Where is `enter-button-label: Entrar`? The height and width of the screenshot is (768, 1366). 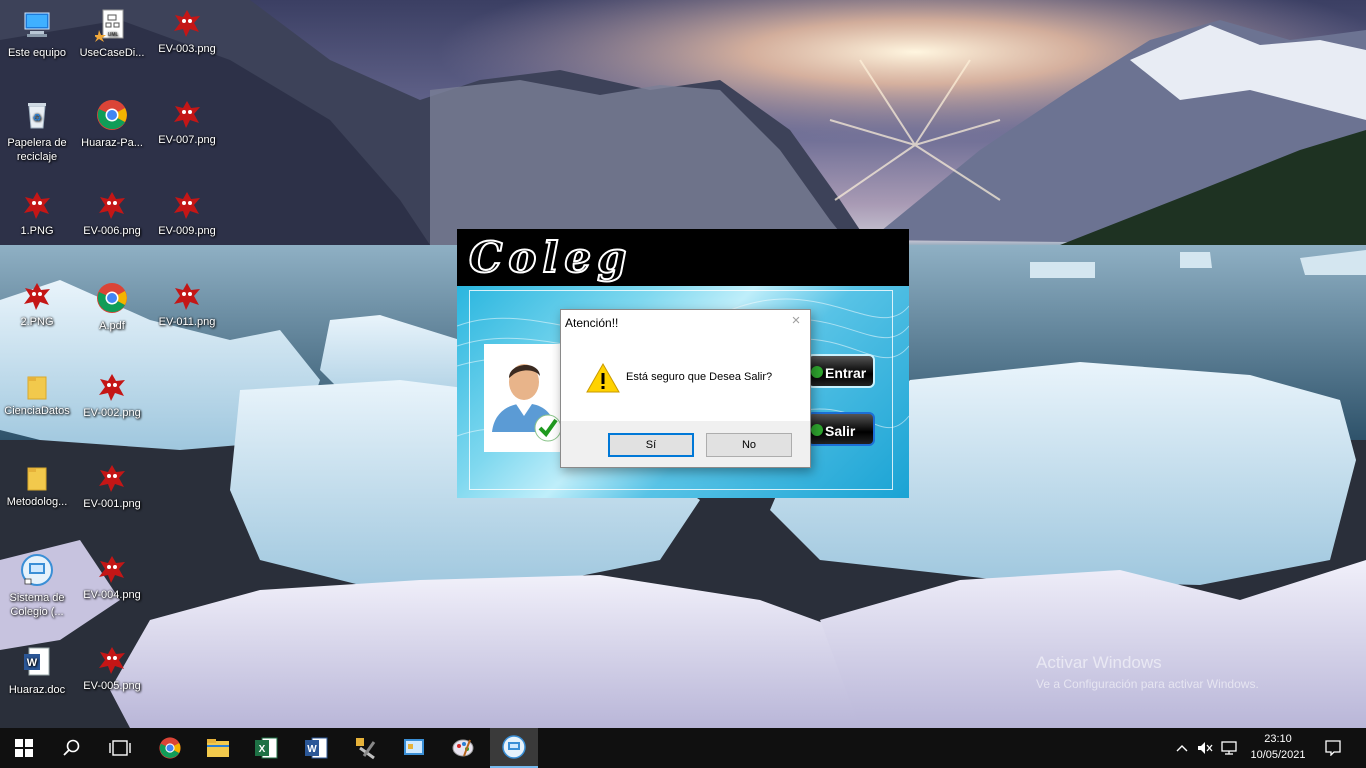
enter-button-label: Entrar is located at coordinates (846, 373).